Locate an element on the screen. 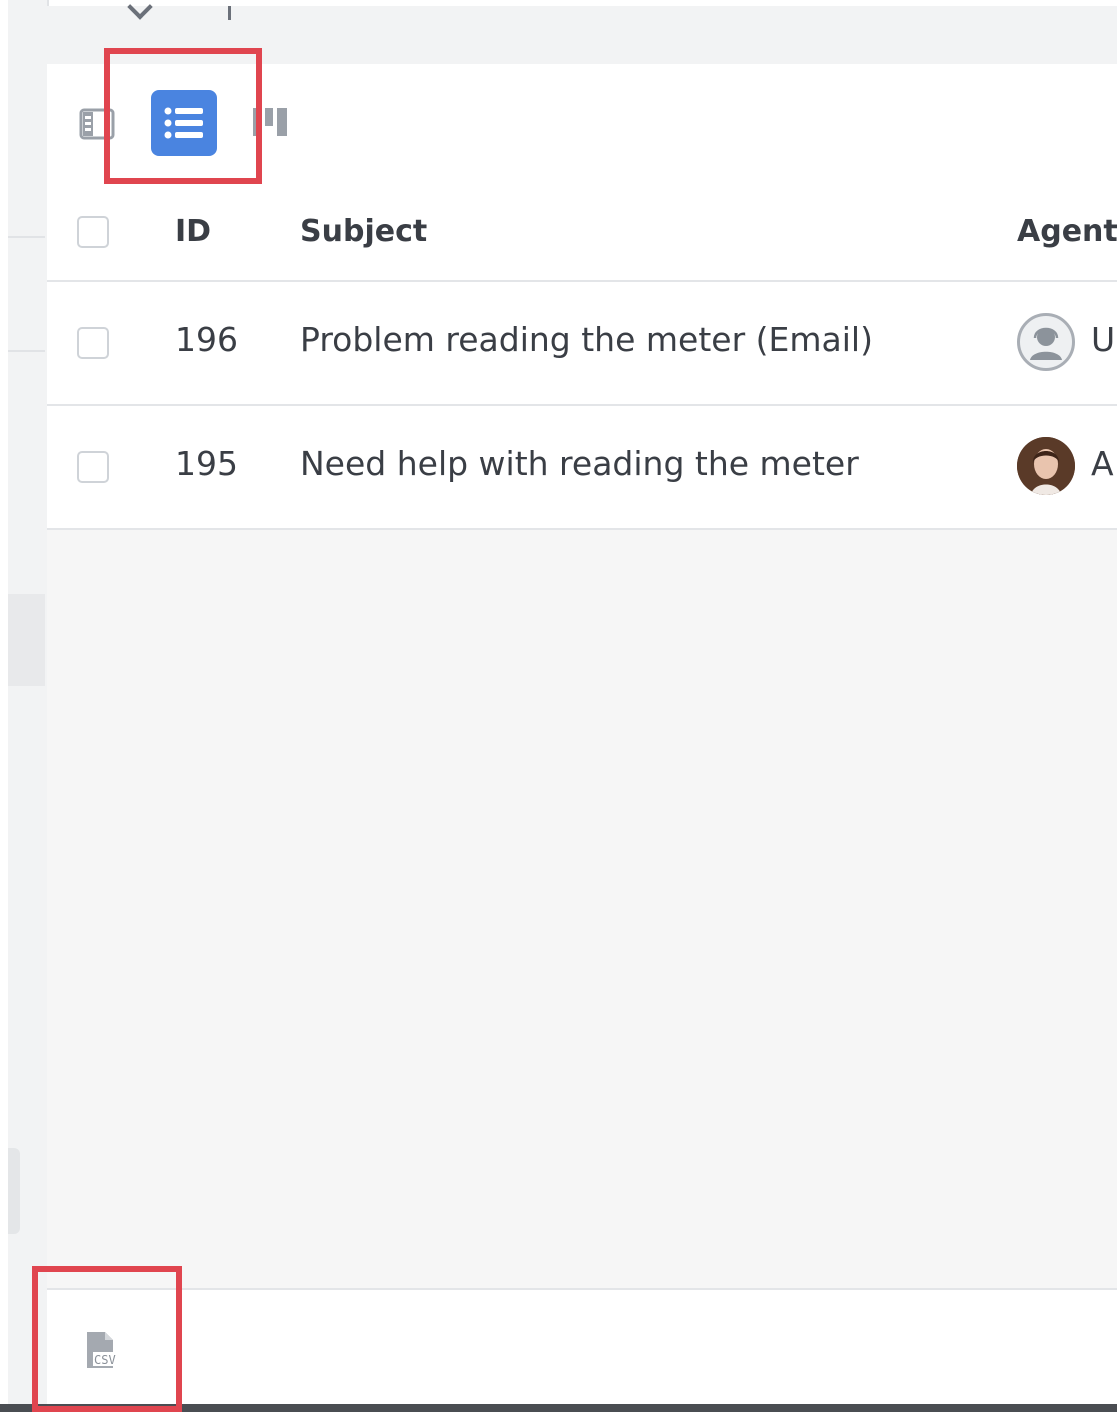 The height and width of the screenshot is (1412, 1117). list-view-button is located at coordinates (184, 123).